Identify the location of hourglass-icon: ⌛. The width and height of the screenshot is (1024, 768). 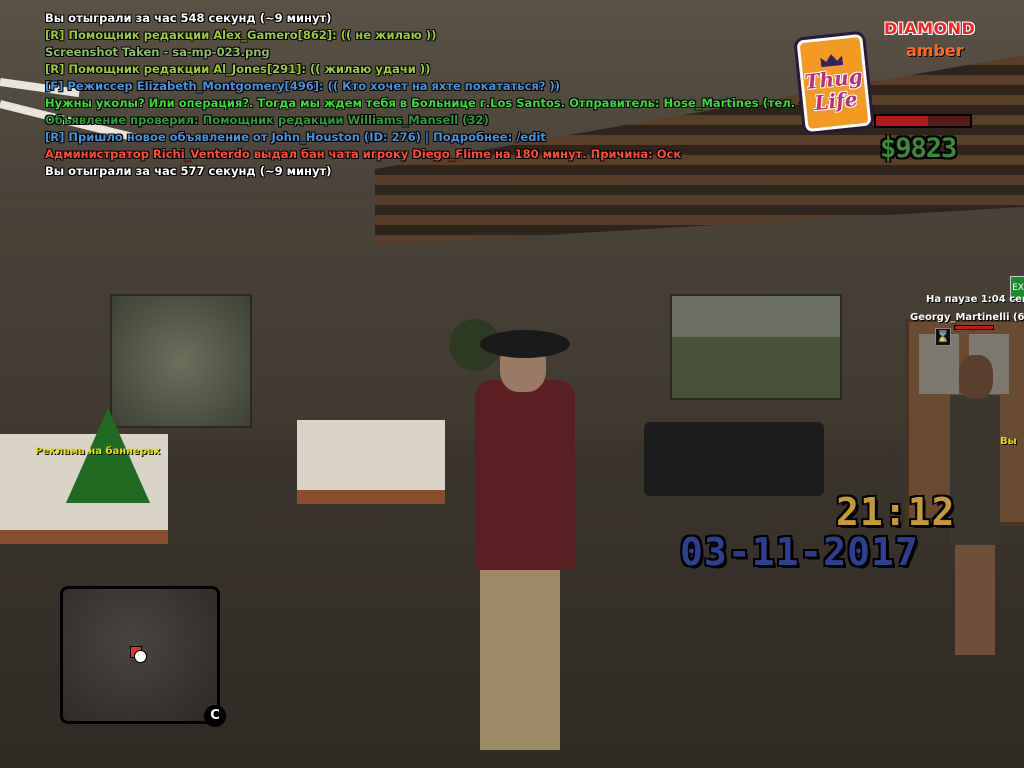
(943, 337).